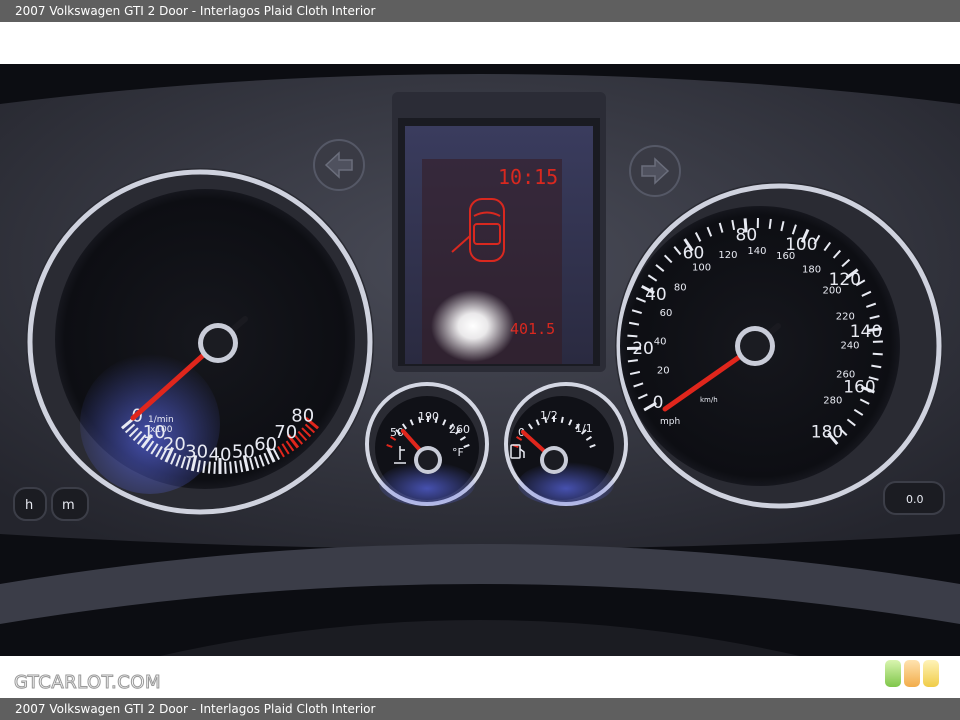  I want to click on speedometer-kmh-label: 20, so click(663, 371).